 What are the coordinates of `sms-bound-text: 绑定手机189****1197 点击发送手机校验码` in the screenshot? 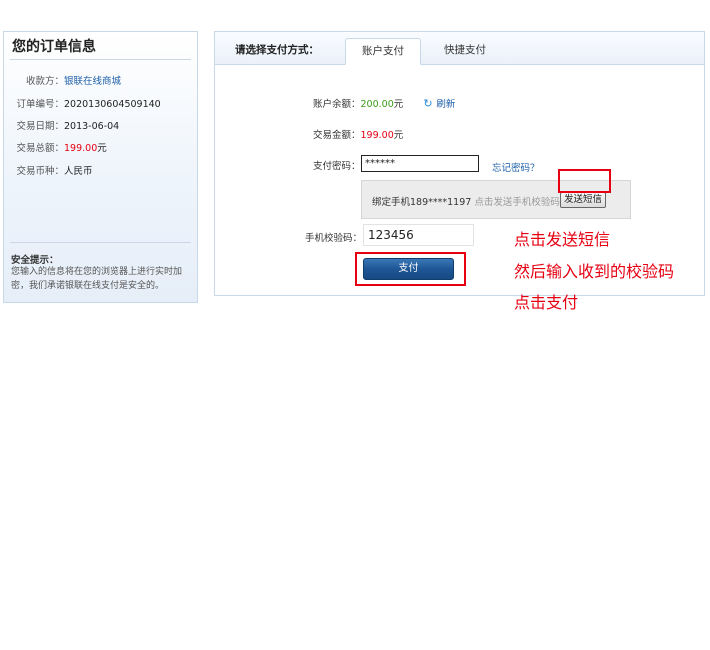 It's located at (466, 201).